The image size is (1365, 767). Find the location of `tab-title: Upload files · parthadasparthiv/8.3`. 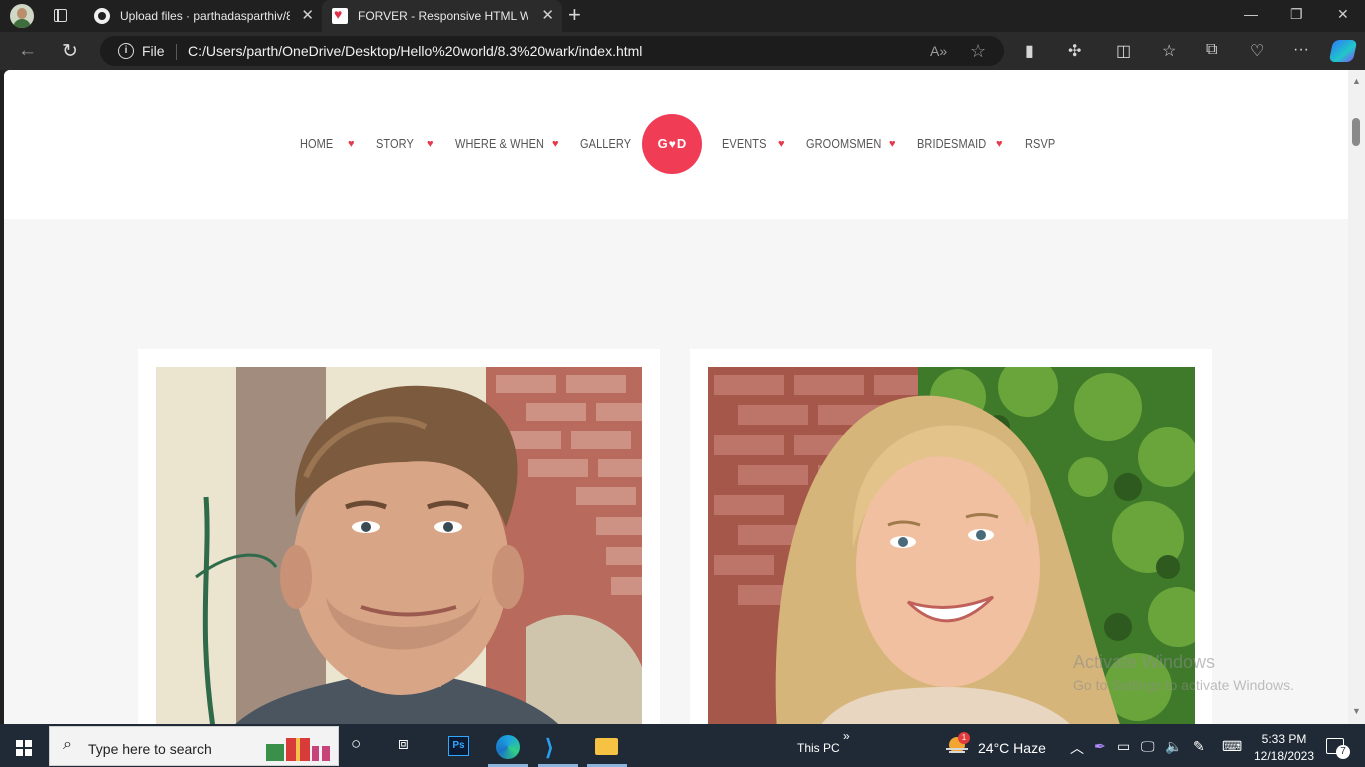

tab-title: Upload files · parthadasparthiv/8.3 is located at coordinates (205, 16).